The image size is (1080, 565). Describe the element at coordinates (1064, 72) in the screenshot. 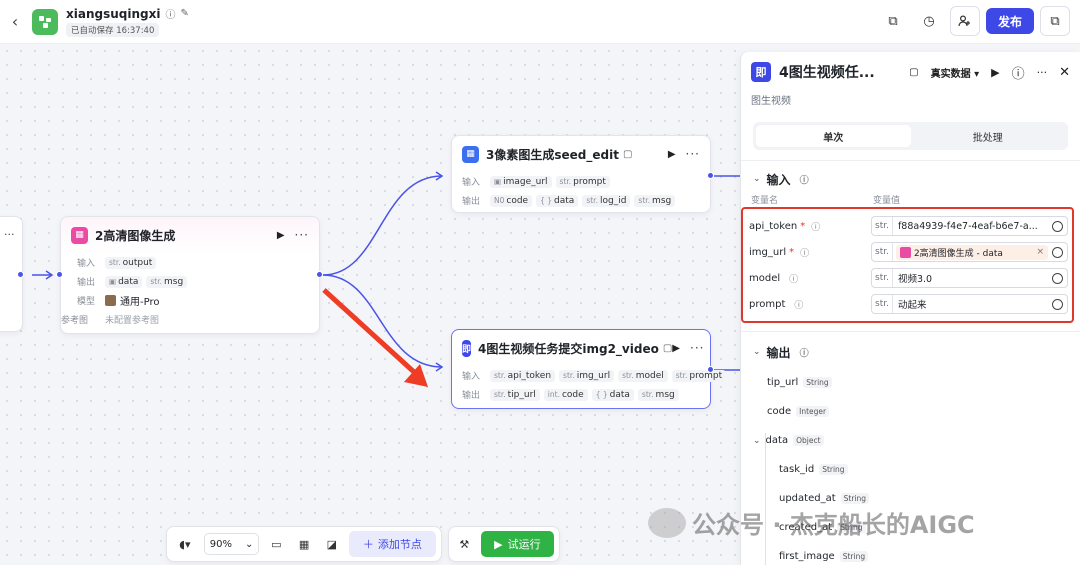

I see `close-icon: ✕` at that location.